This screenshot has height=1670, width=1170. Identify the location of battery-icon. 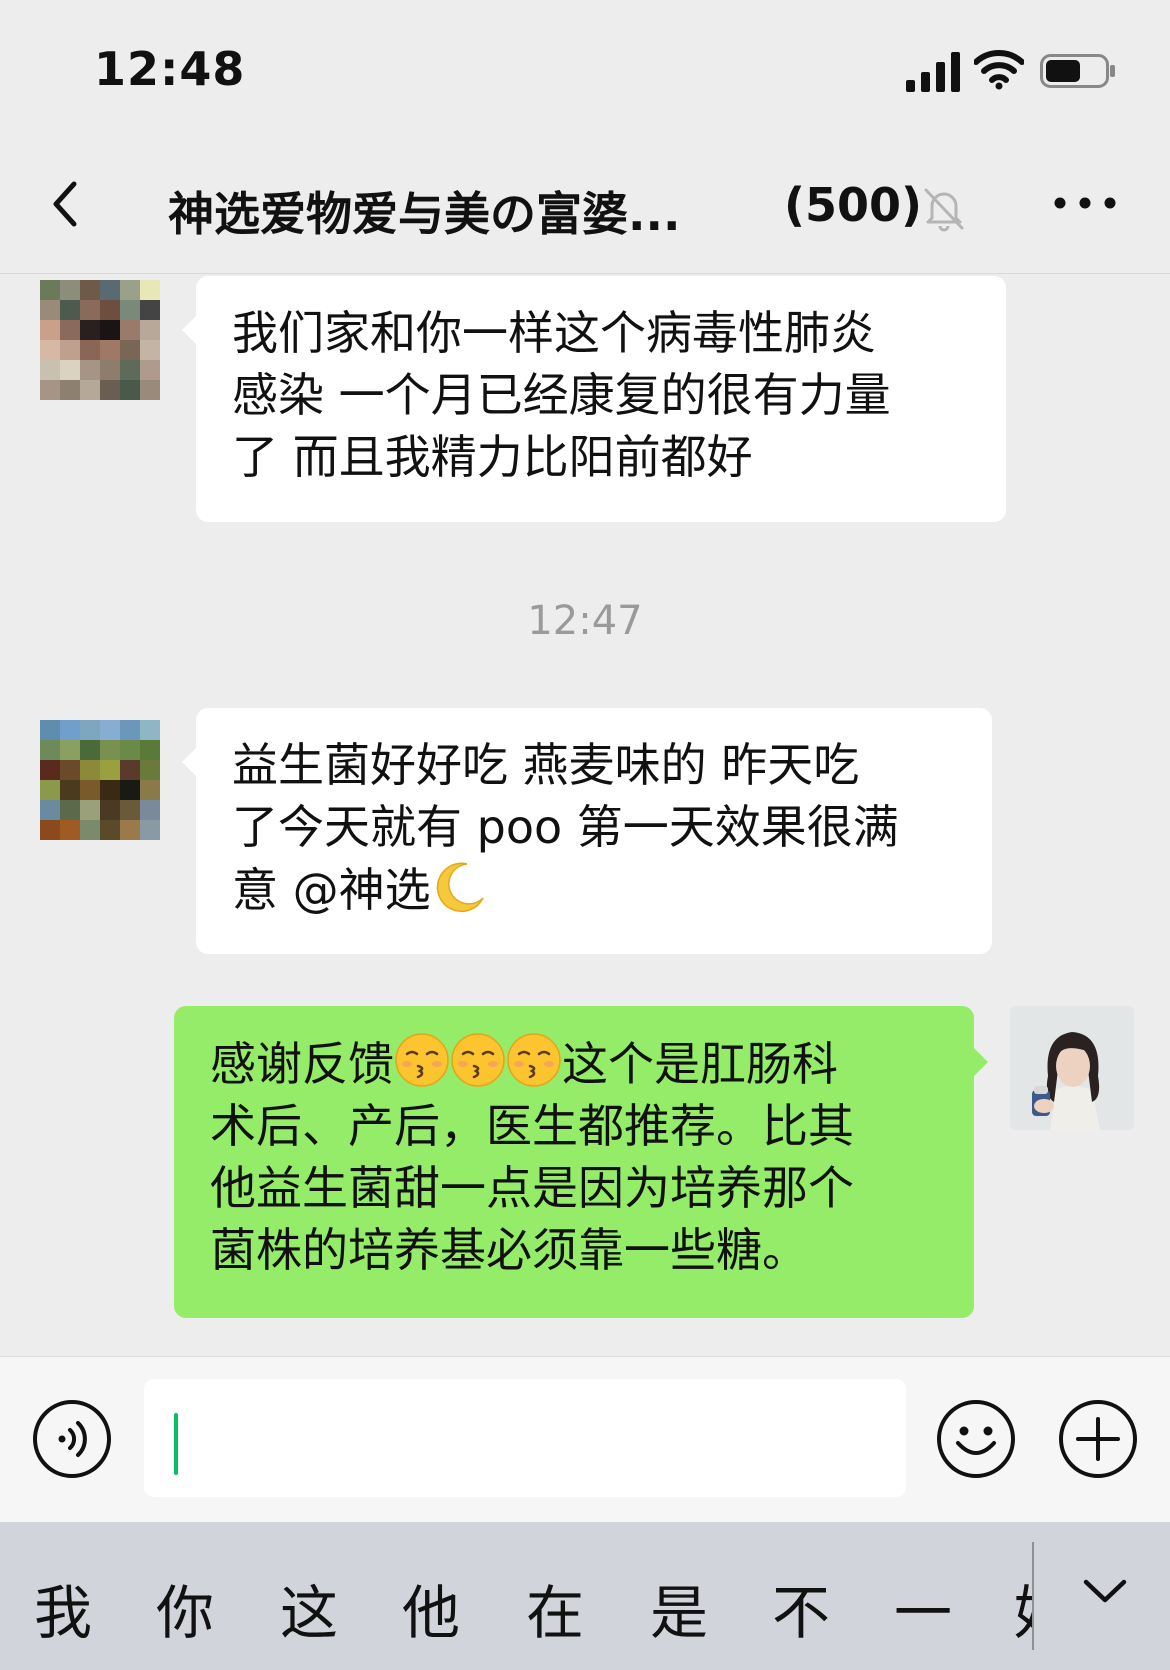
(1077, 71).